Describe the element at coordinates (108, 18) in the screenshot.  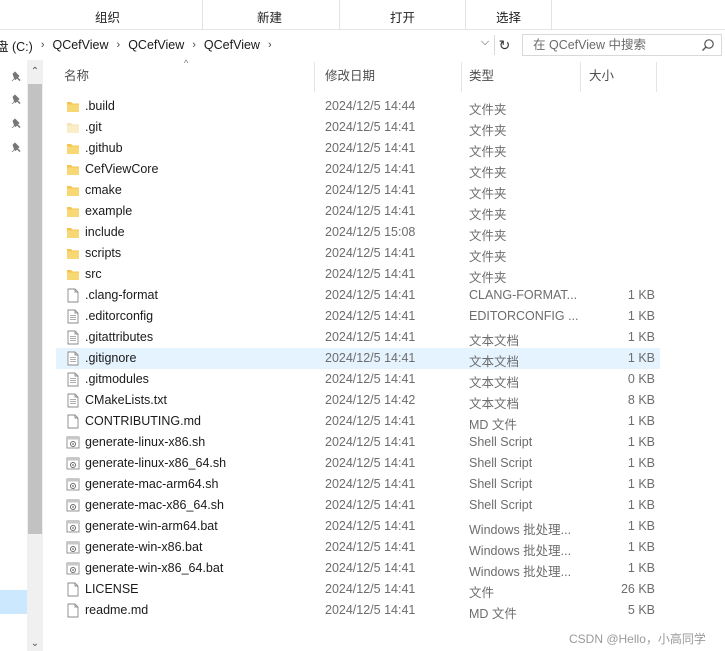
I see `ribbon-label-organize: 组织` at that location.